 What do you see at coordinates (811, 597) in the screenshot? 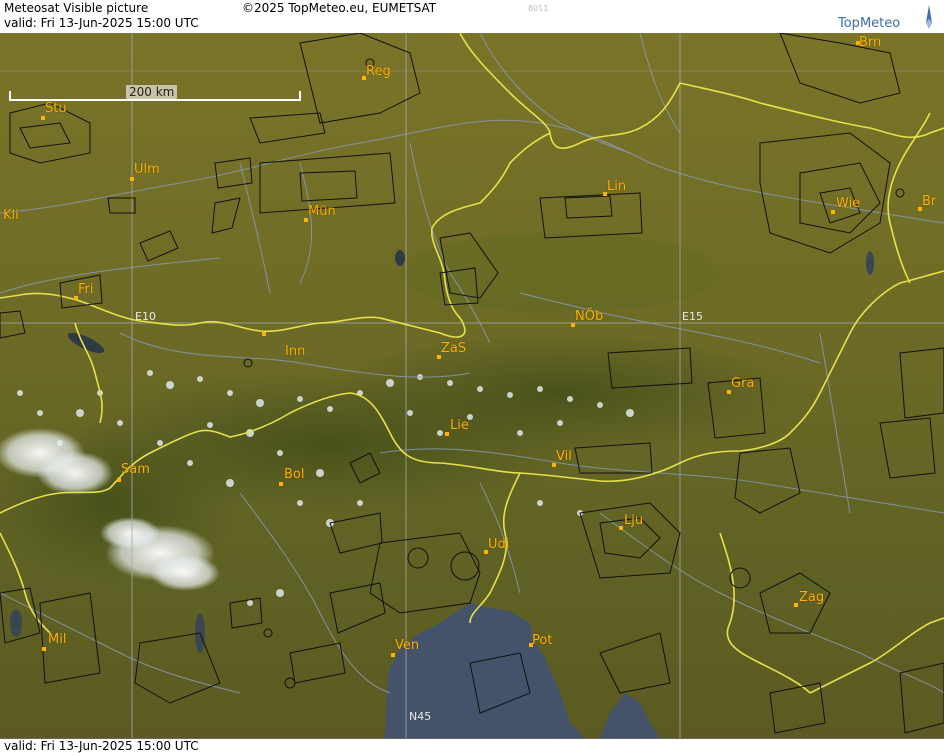
I see `city-label-zag: Zag` at bounding box center [811, 597].